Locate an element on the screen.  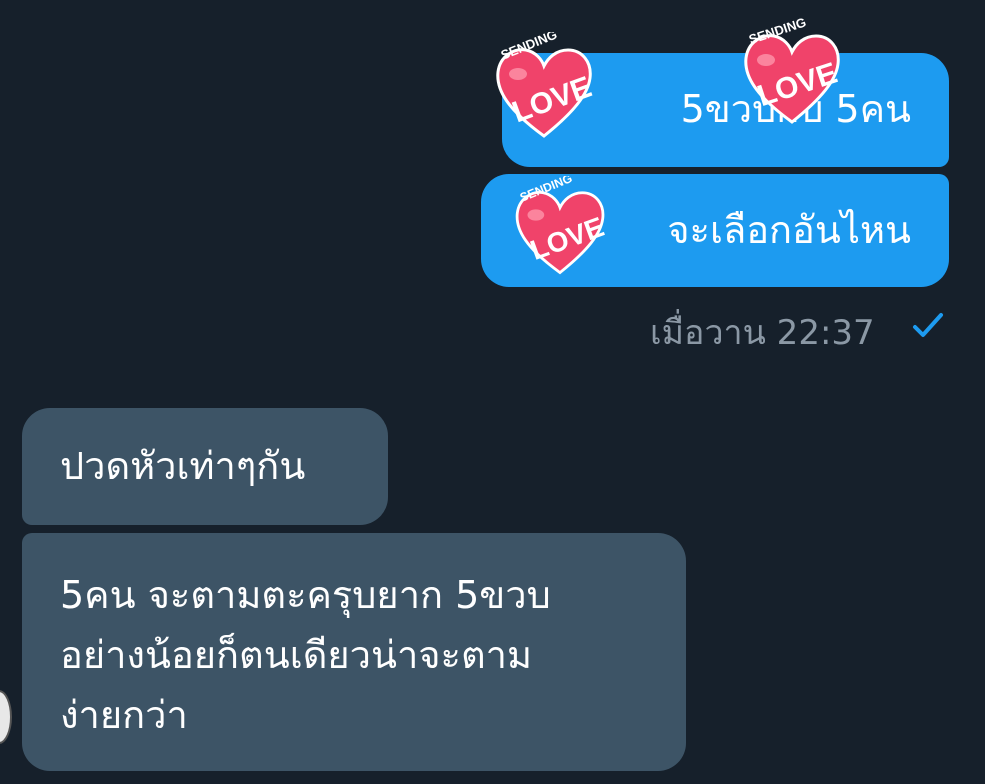
check-icon is located at coordinates (928, 325).